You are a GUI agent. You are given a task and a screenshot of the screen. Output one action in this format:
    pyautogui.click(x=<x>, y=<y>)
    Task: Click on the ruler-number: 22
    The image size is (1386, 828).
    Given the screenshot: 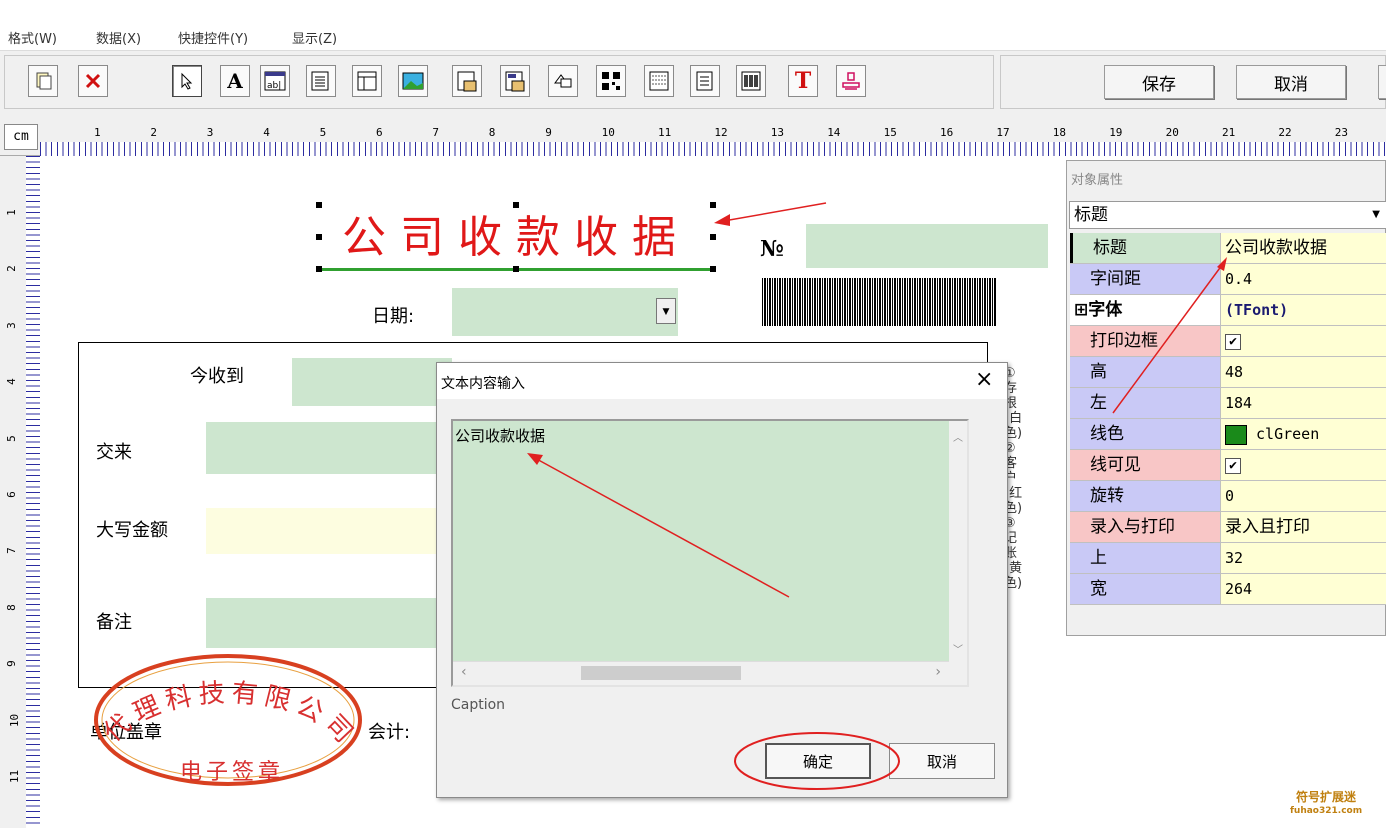 What is the action you would take?
    pyautogui.click(x=1285, y=132)
    